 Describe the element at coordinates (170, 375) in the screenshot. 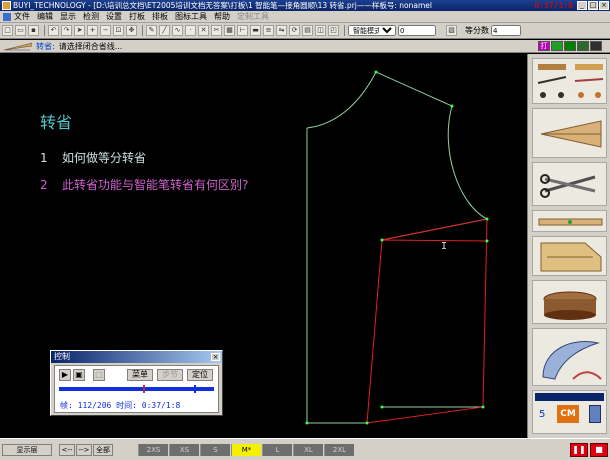

I see `step-button: 步节` at that location.